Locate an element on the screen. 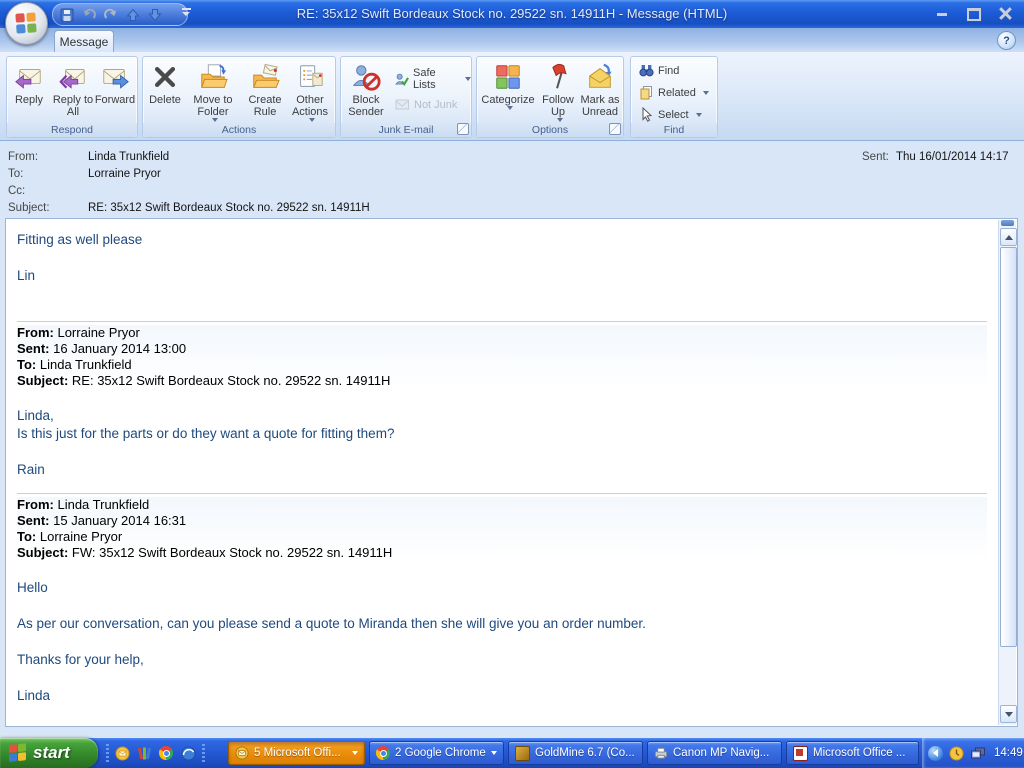 Image resolution: width=1024 pixels, height=768 pixels. other-actions-icon is located at coordinates (311, 76).